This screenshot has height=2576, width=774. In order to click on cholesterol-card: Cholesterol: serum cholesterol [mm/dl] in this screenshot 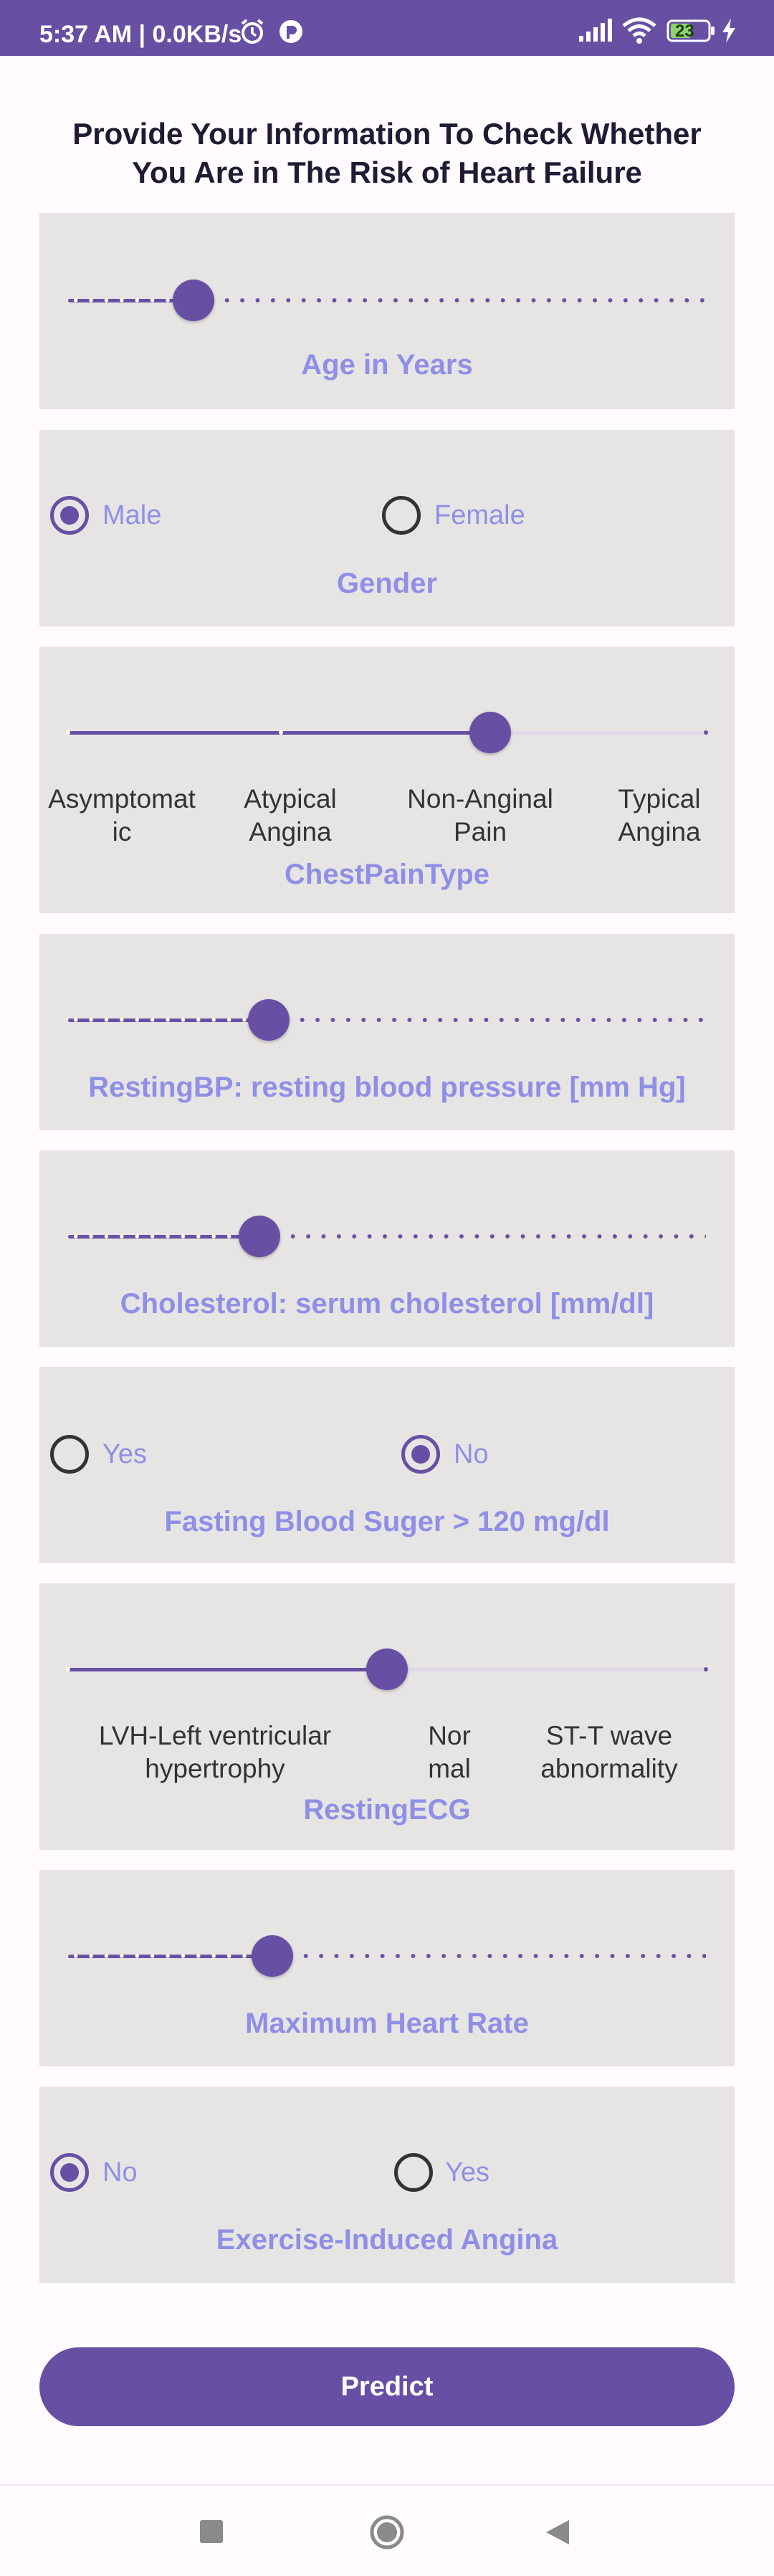, I will do `click(387, 1248)`.